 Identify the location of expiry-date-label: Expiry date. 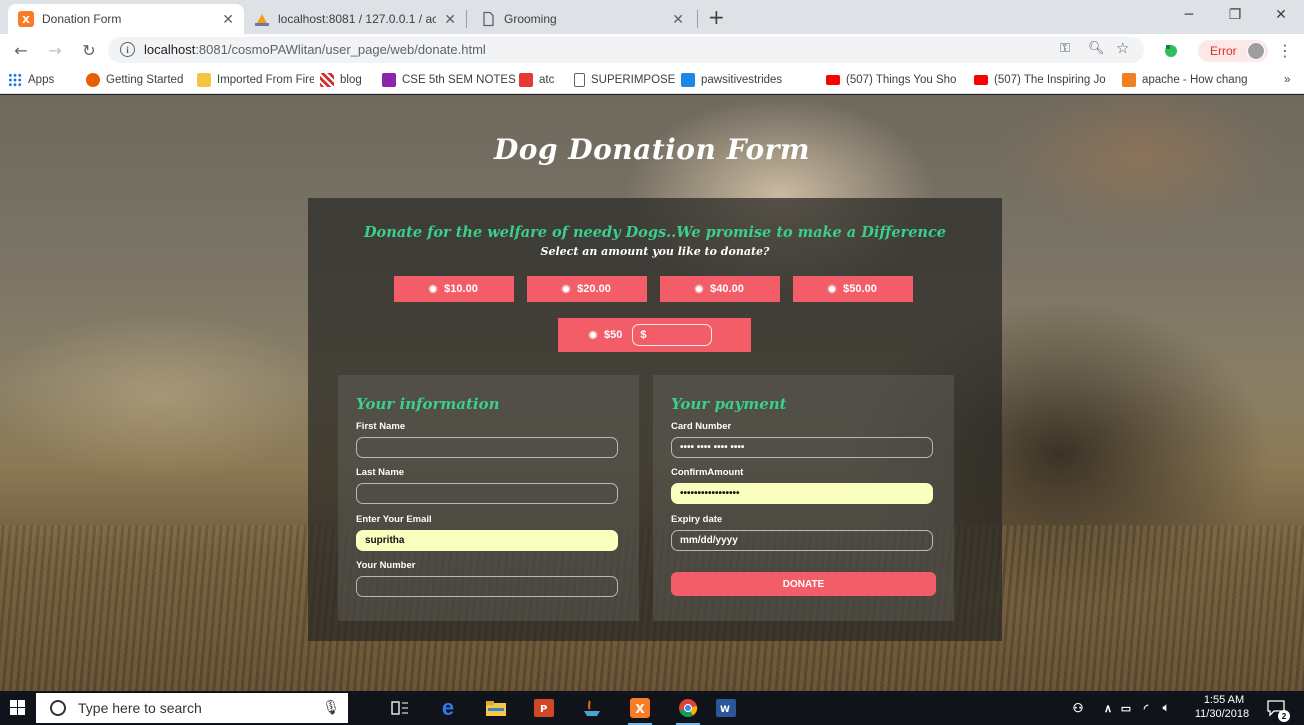
(697, 519).